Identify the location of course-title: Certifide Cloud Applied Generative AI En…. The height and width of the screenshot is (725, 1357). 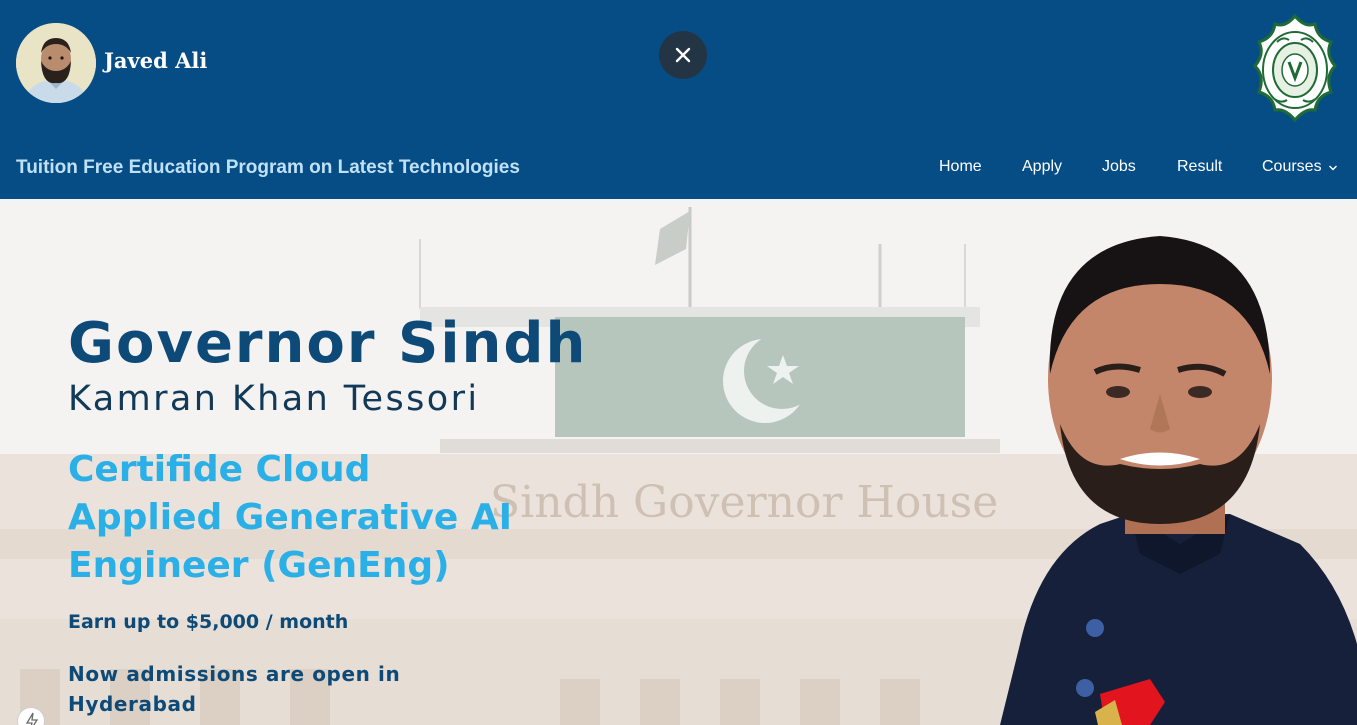
(328, 518).